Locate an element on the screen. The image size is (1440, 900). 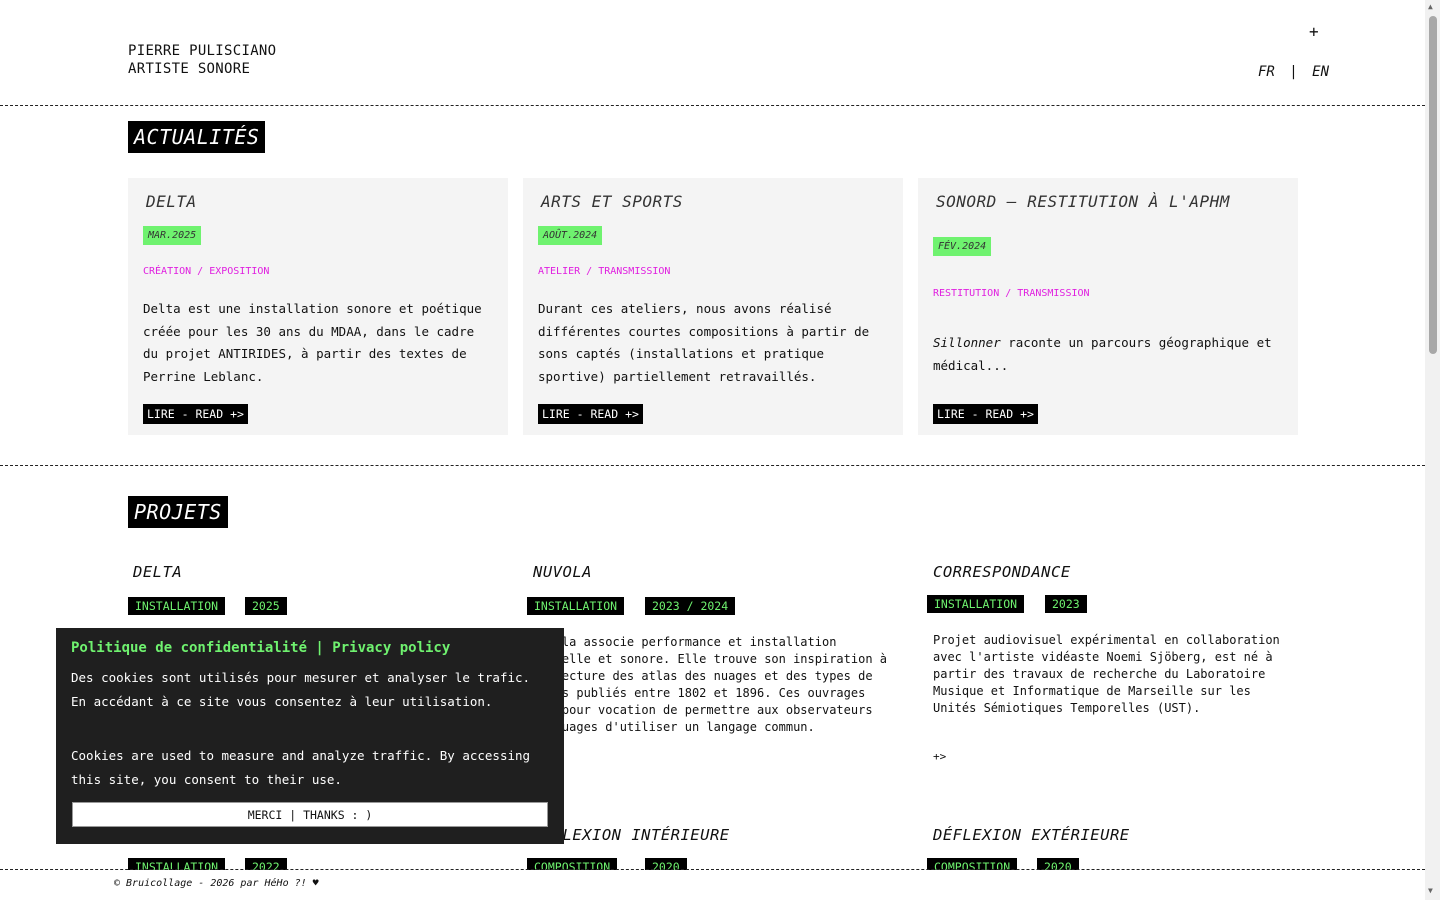
section-divider is located at coordinates (712, 465).